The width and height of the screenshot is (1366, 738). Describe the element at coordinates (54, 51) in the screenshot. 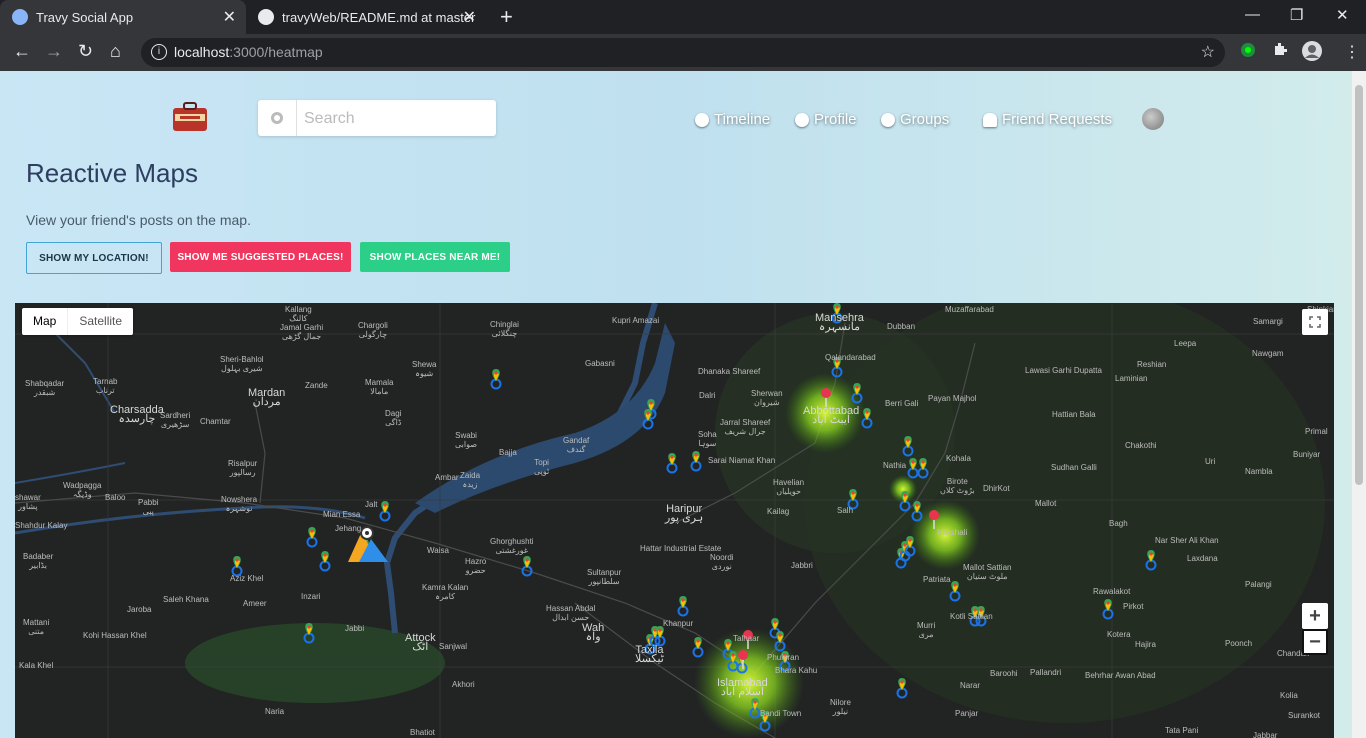

I see `forward-icon: →` at that location.